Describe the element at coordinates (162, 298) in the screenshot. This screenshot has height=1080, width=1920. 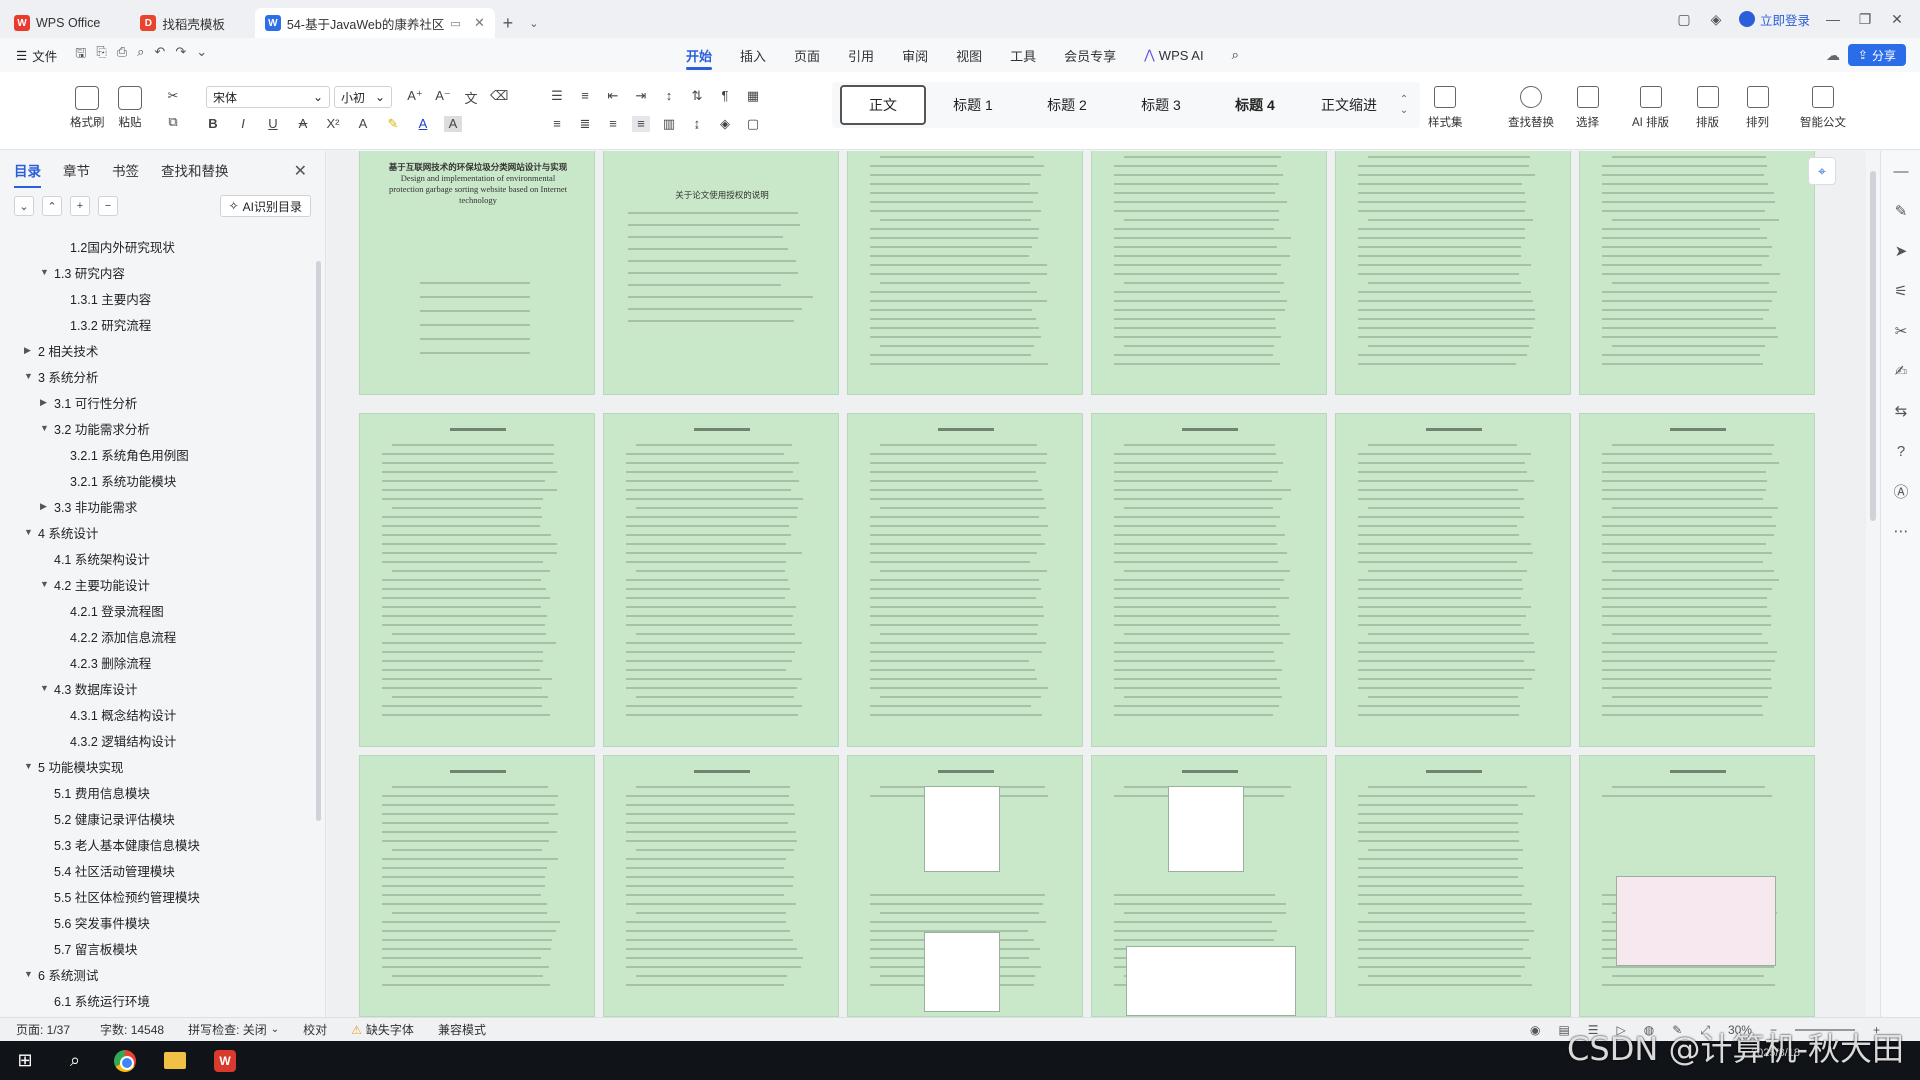
I see `toc-item: 1.3.1 主要内容` at that location.